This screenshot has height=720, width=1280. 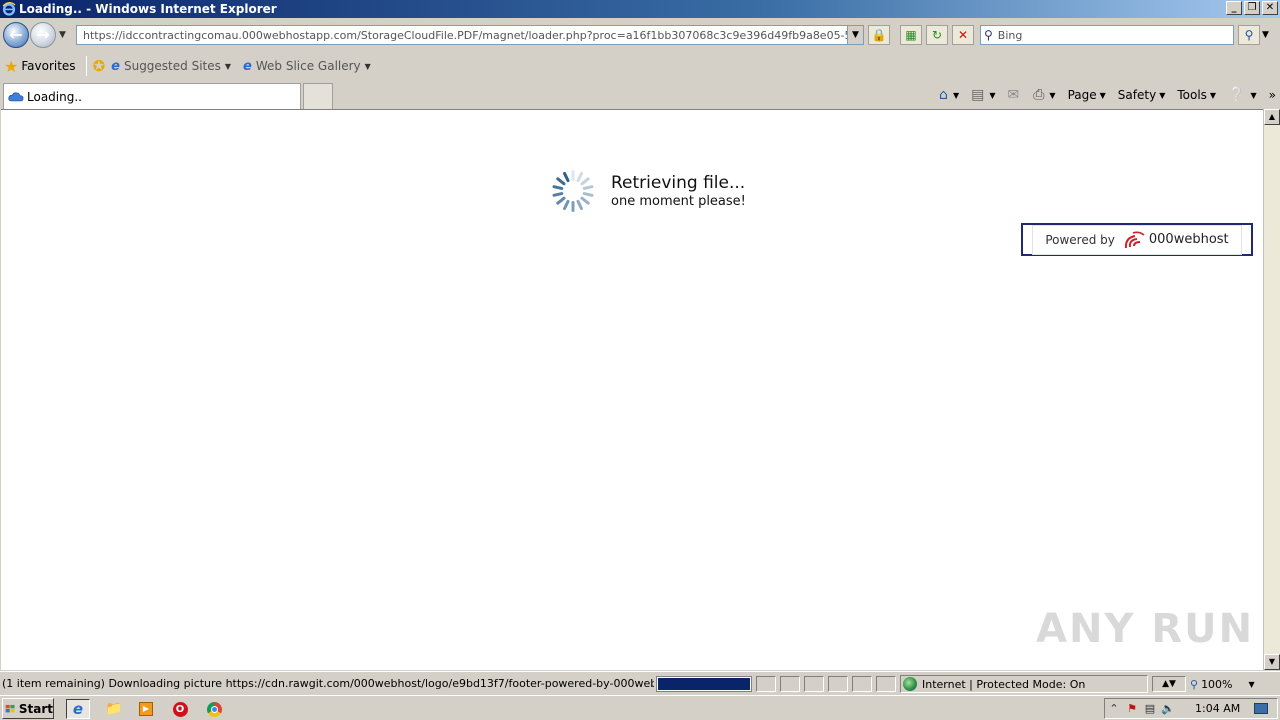 I want to click on web-slice-gallery-label: Web Slice Gallery, so click(x=308, y=66).